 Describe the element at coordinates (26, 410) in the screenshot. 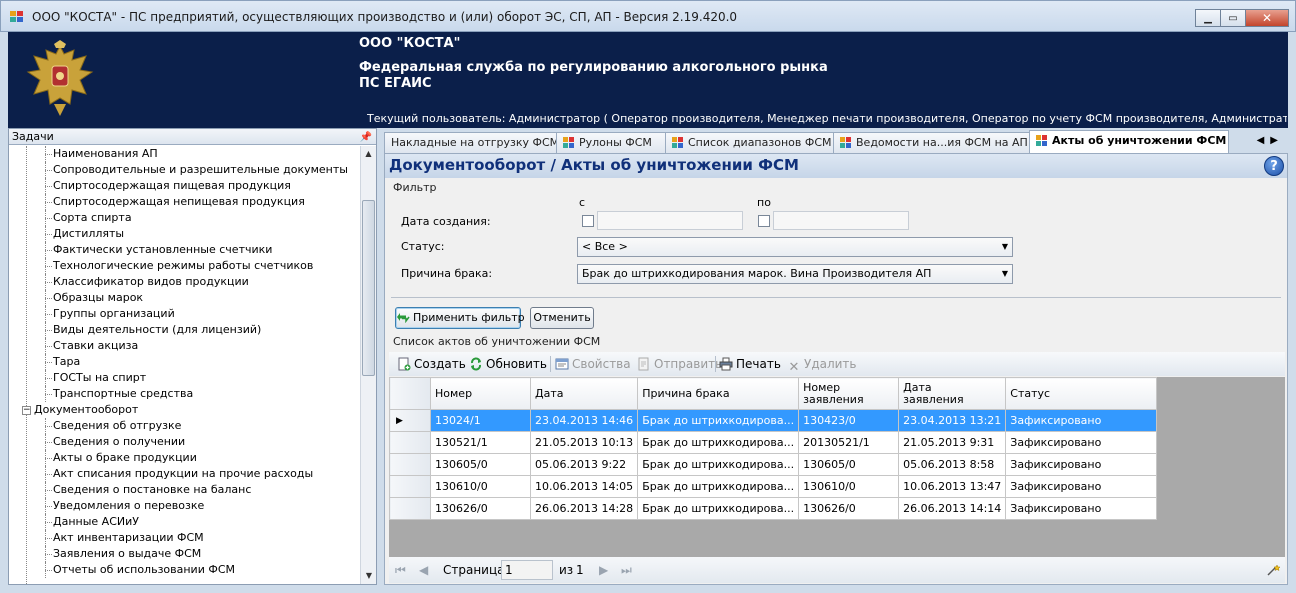

I see `collapse-icon: −` at that location.